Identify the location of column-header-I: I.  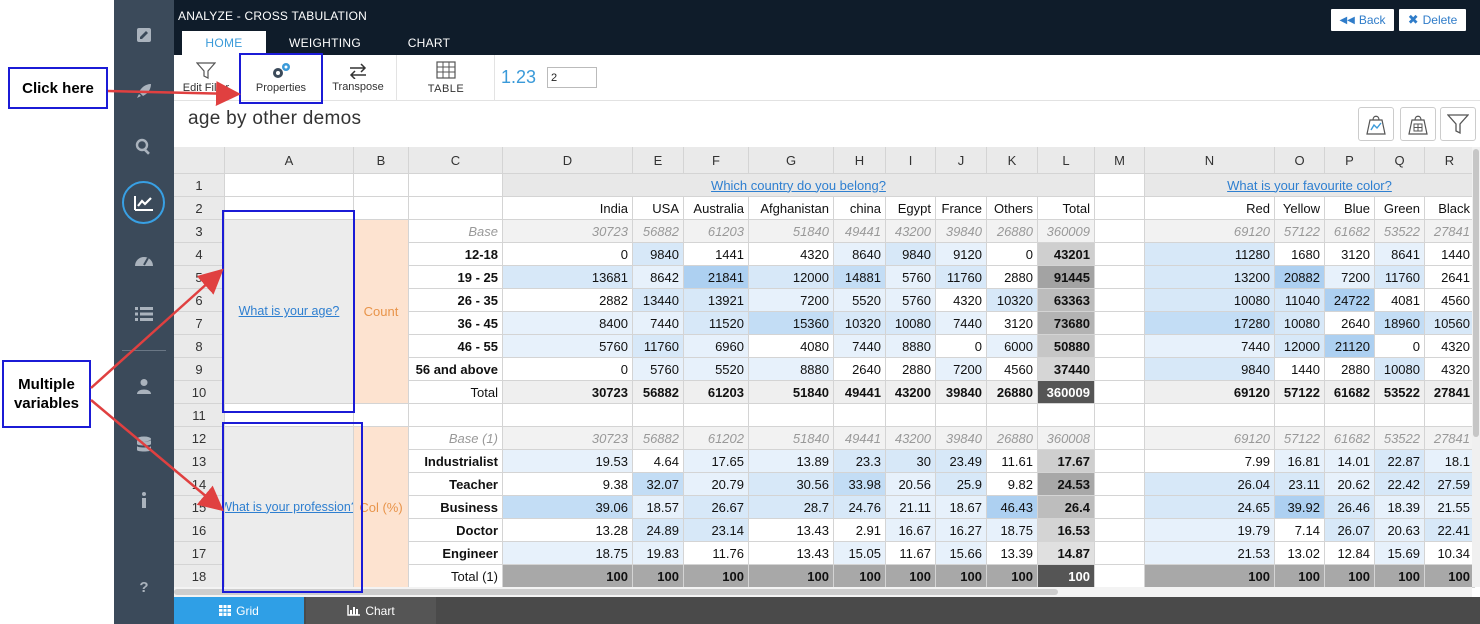
(911, 160).